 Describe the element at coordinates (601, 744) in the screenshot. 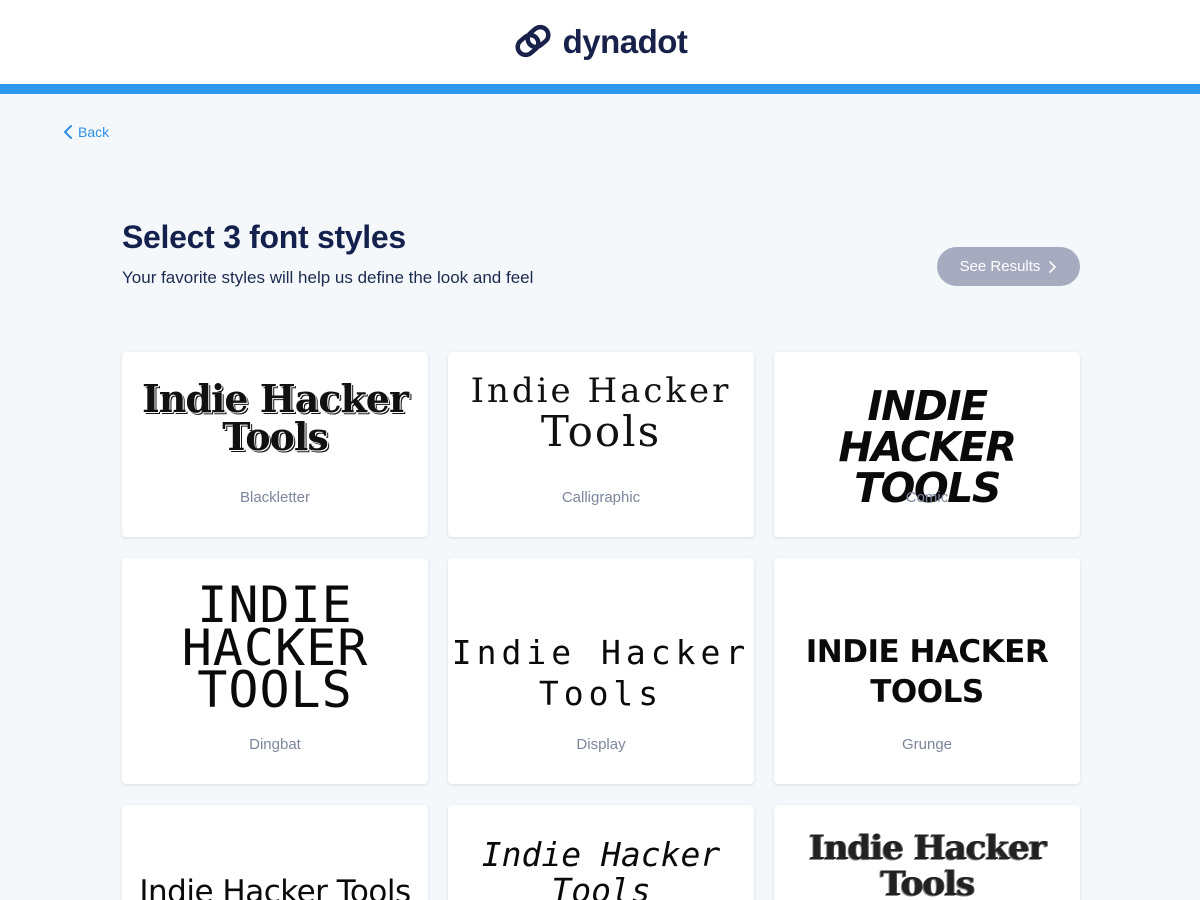

I see `font-style-label: Display` at that location.